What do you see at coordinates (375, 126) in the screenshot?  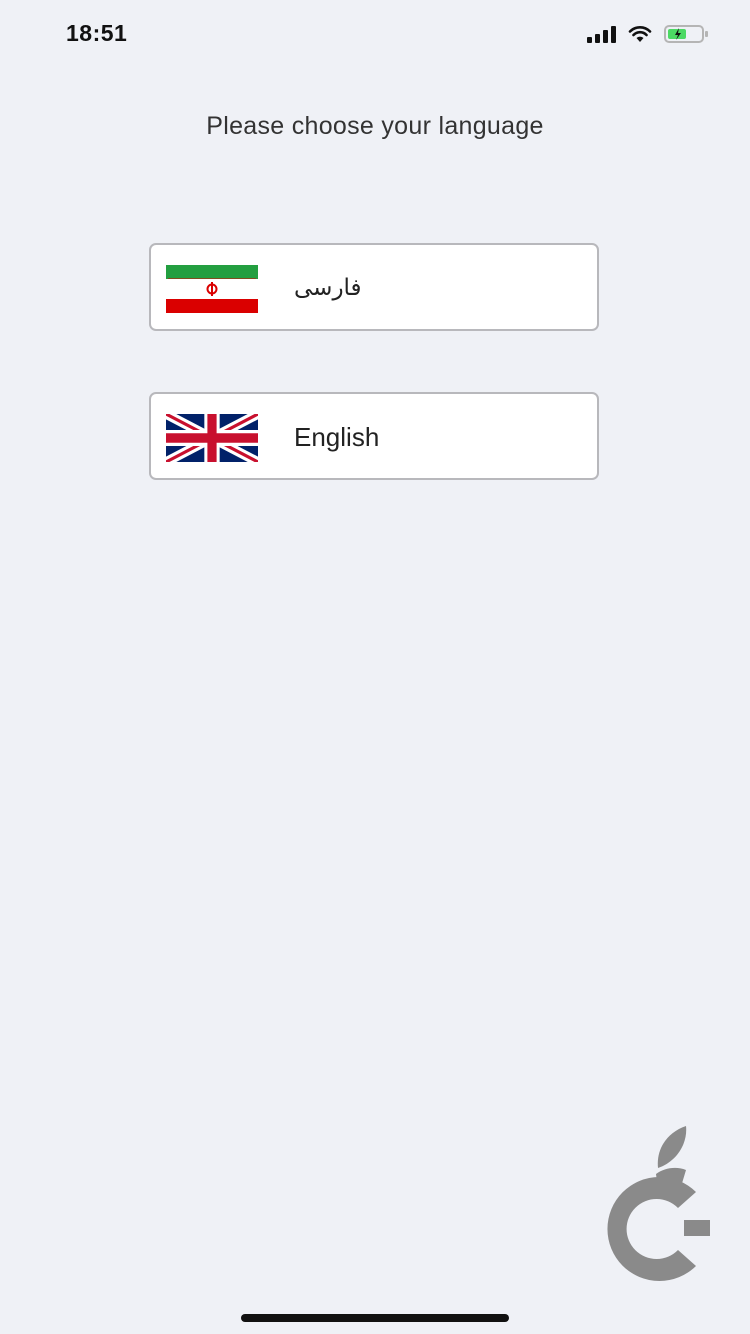 I see `page-title: Please choose your language` at bounding box center [375, 126].